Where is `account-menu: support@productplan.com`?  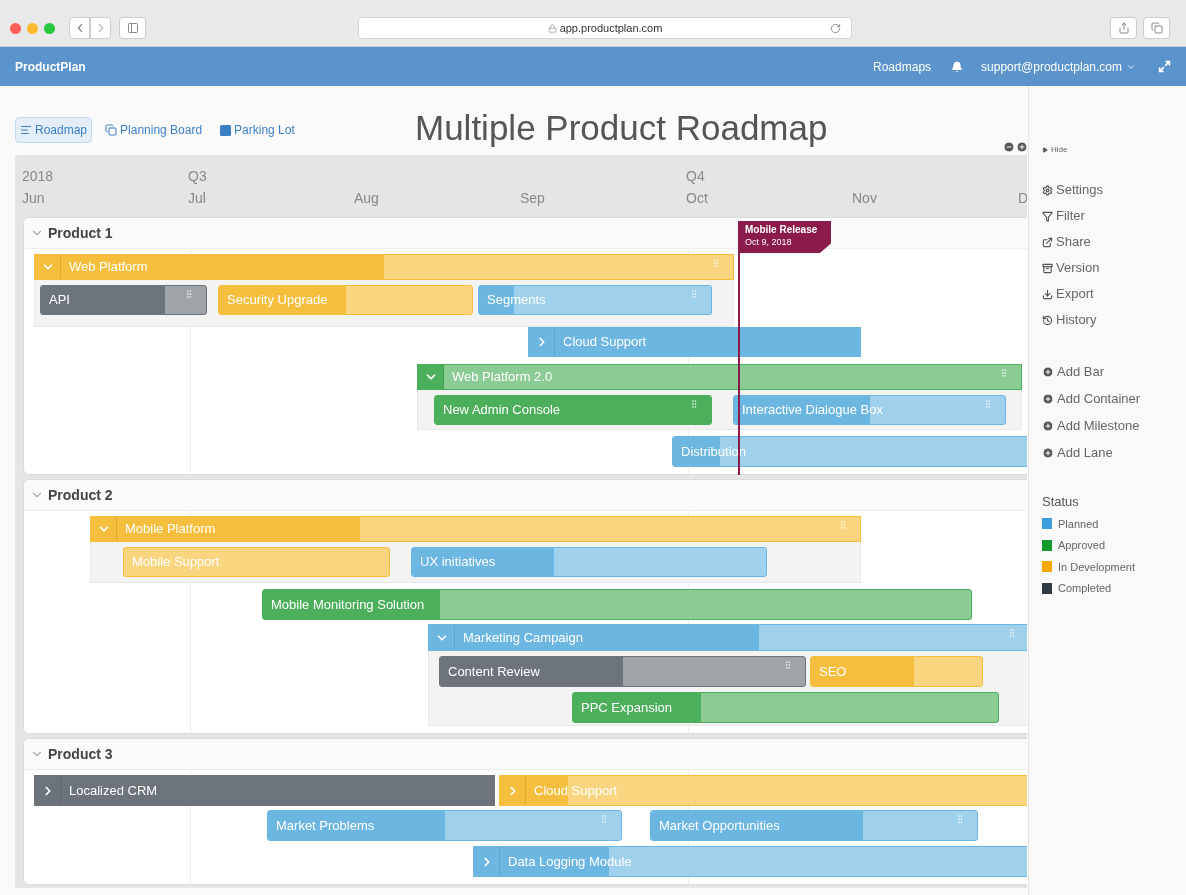 account-menu: support@productplan.com is located at coordinates (1058, 66).